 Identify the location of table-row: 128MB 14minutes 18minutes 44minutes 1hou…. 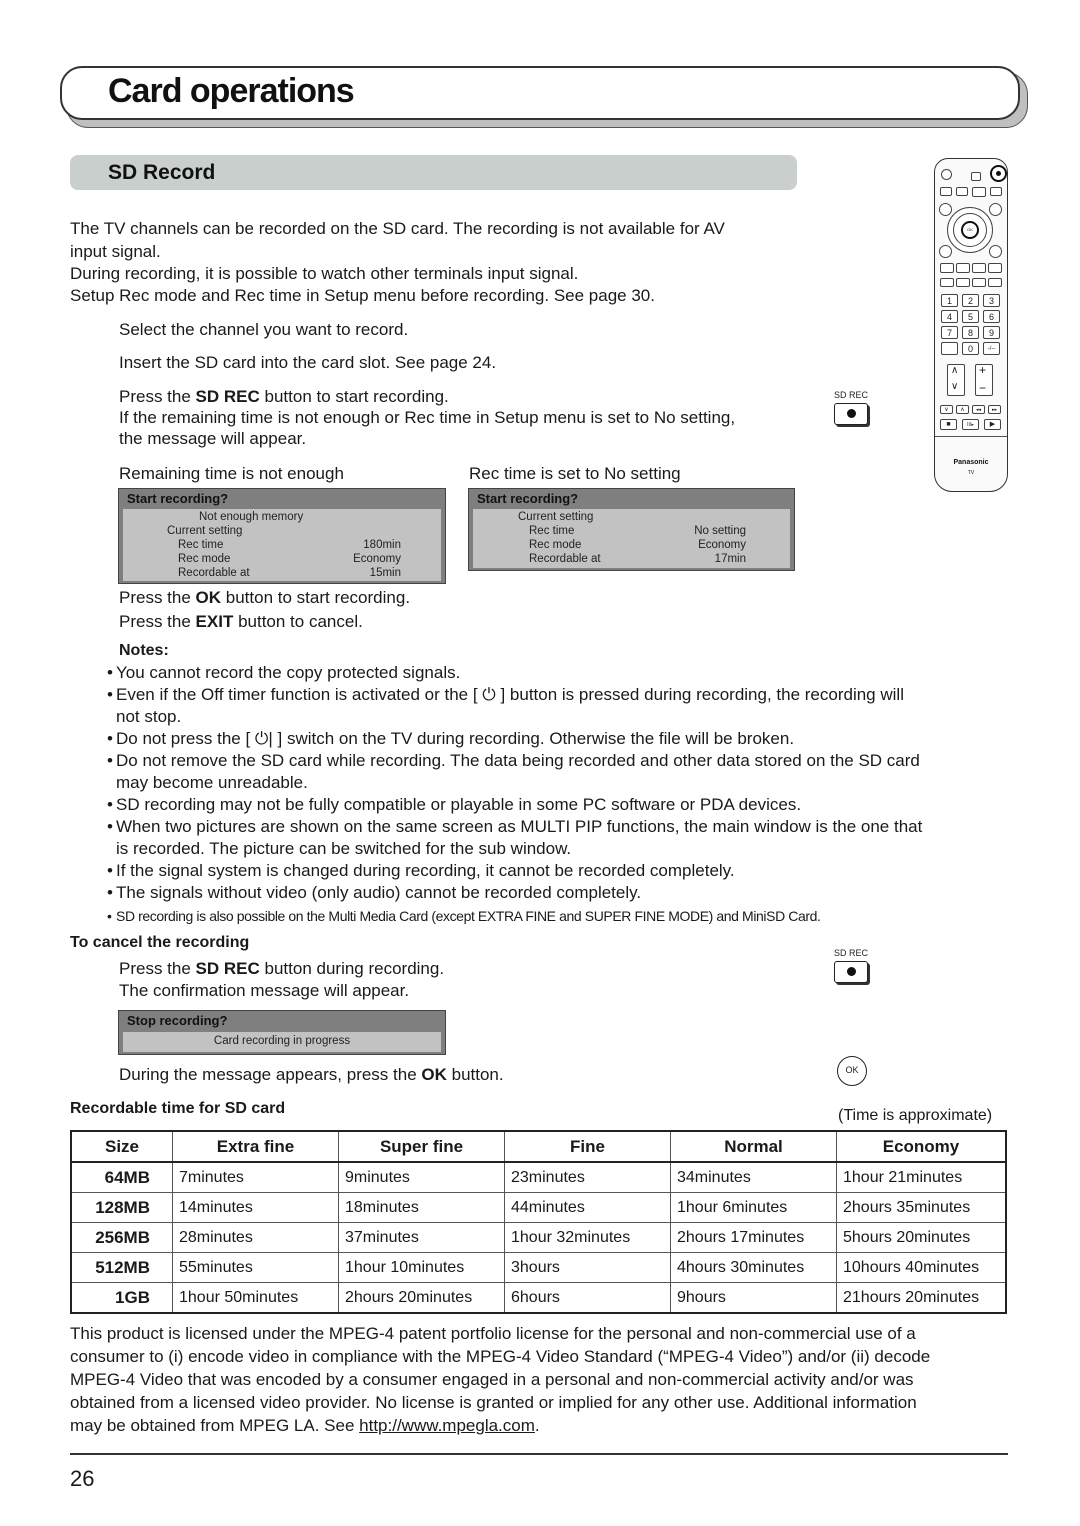
(538, 1207).